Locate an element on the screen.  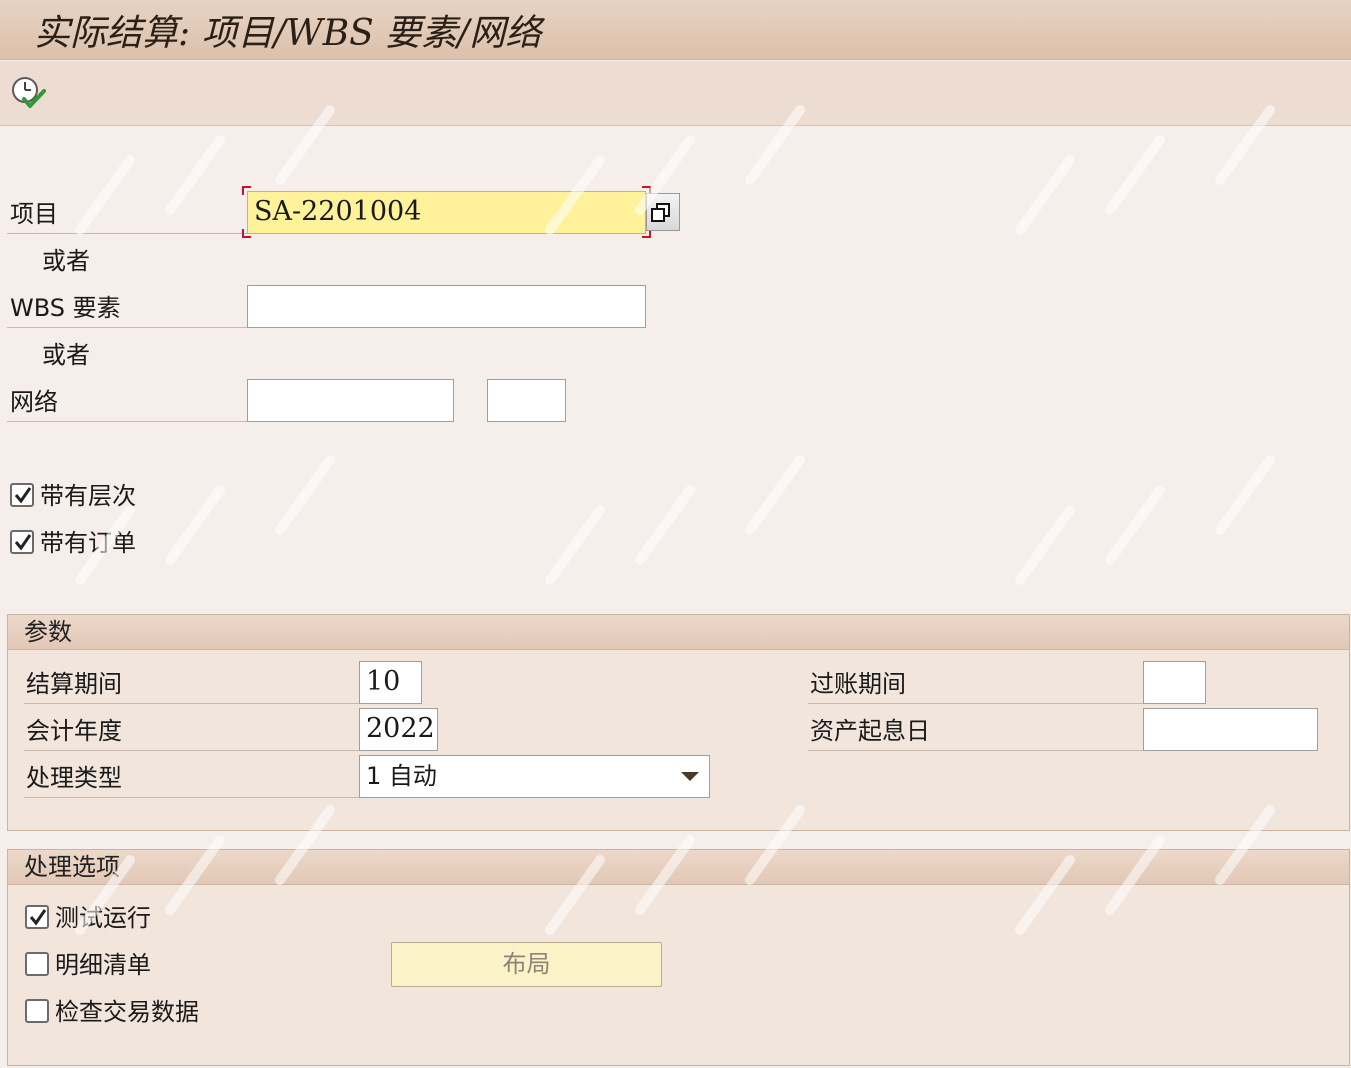
with-orders-label: 带有订单 is located at coordinates (88, 543).